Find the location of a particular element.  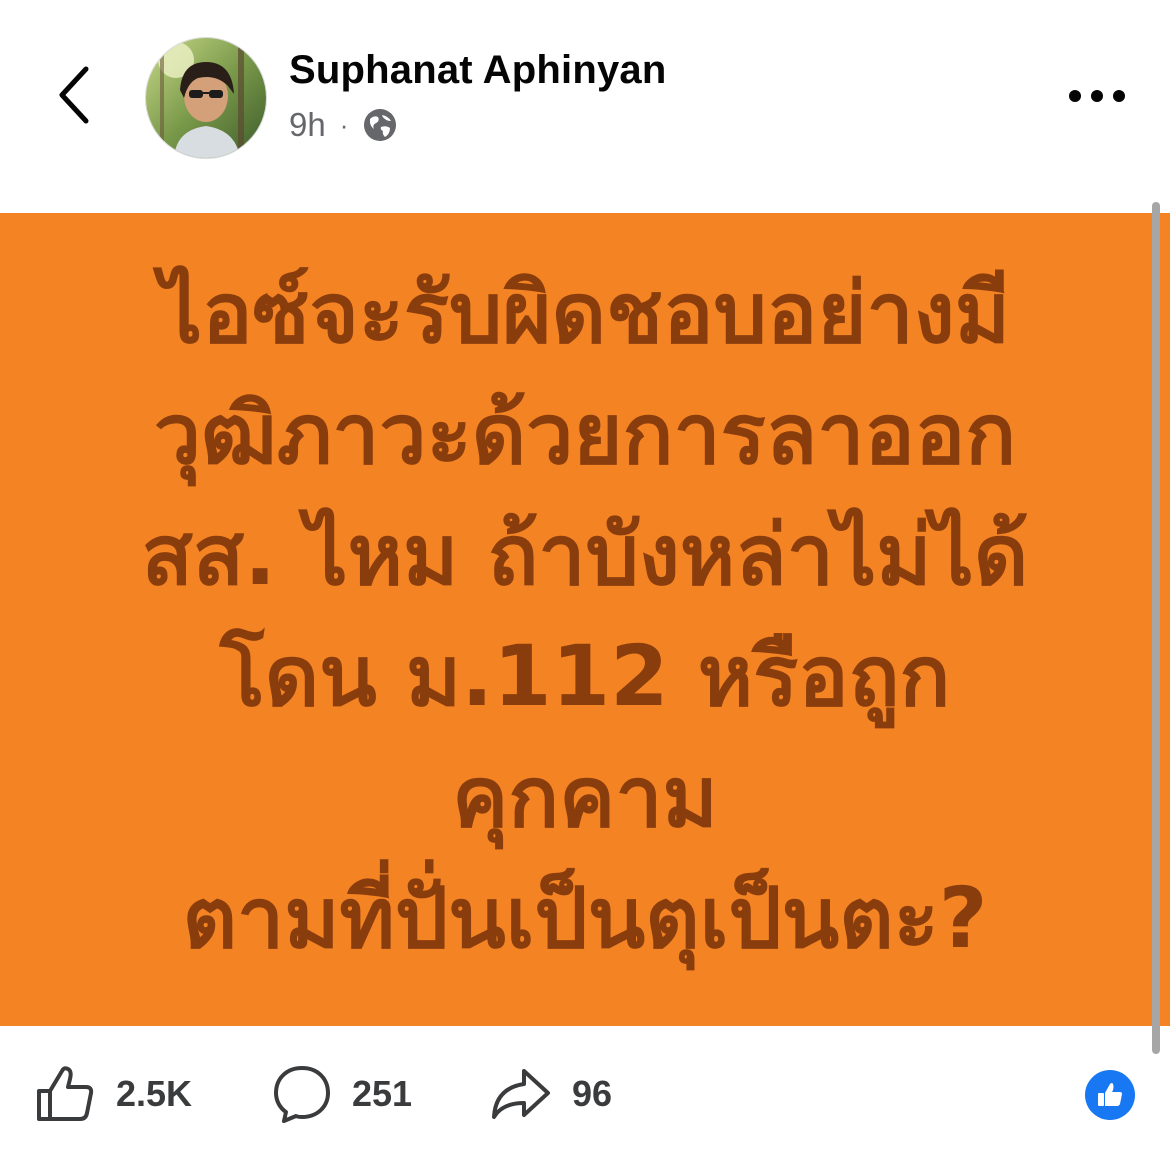

comment-button: 251 is located at coordinates (342, 1094).